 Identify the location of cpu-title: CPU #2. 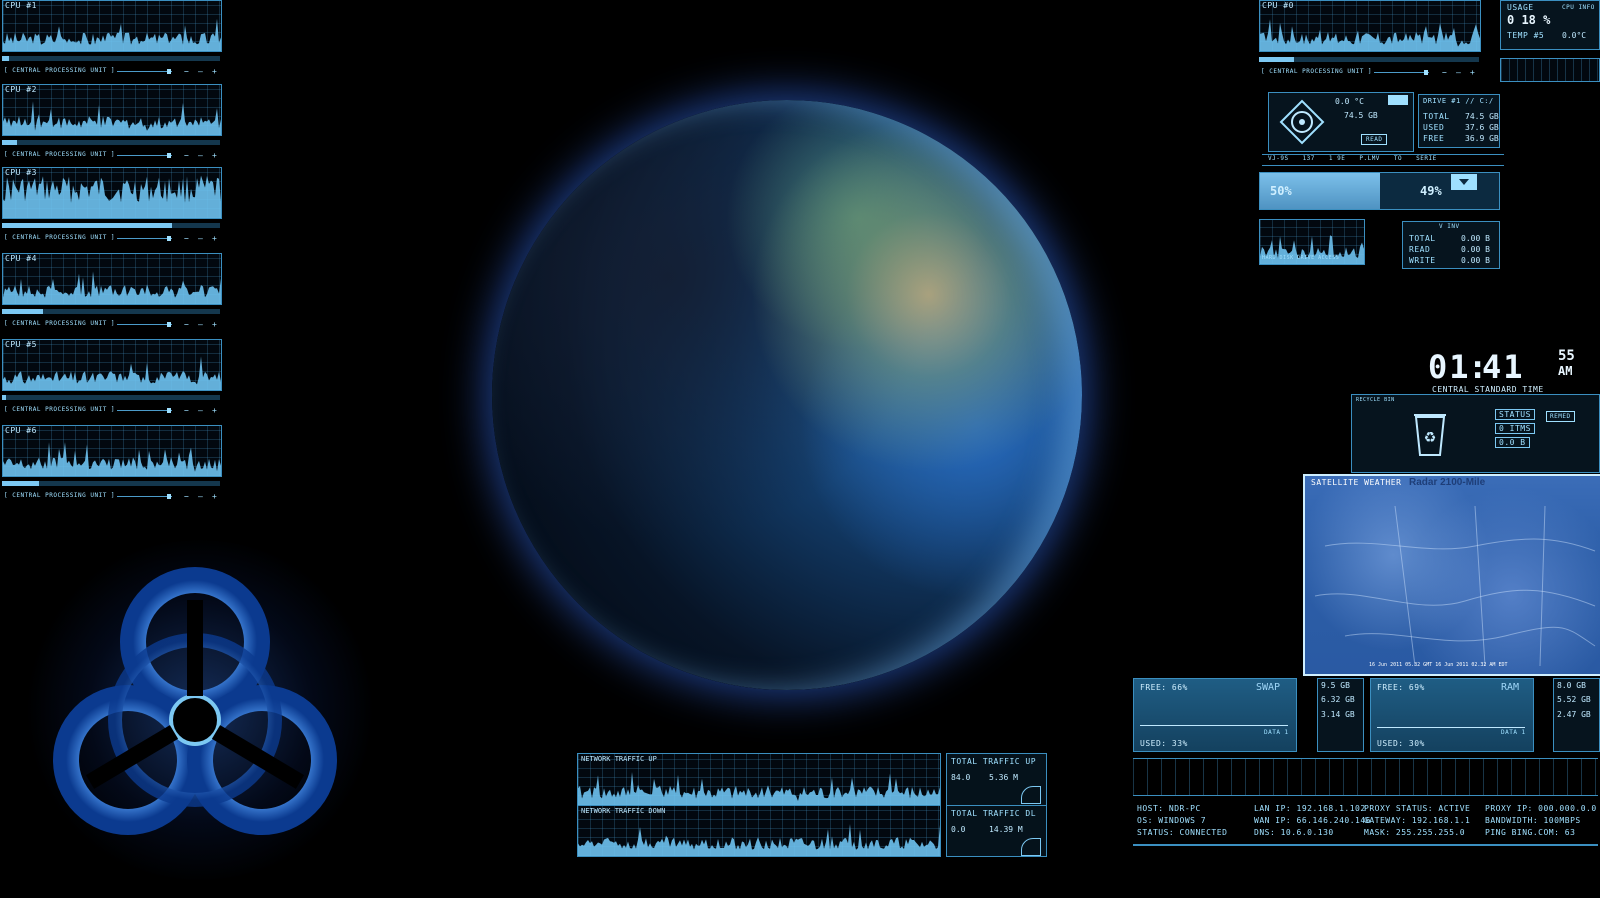
(21, 89).